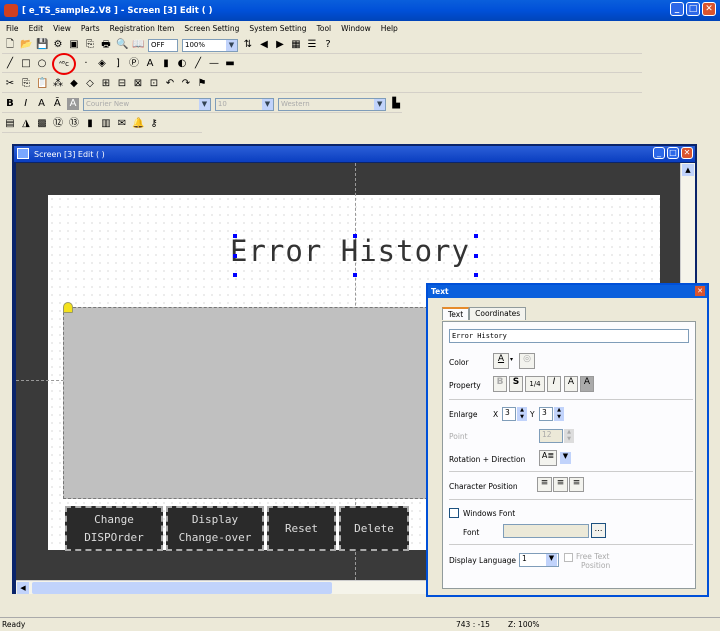 The width and height of the screenshot is (720, 631). I want to click on bold-icon: B, so click(10, 104).